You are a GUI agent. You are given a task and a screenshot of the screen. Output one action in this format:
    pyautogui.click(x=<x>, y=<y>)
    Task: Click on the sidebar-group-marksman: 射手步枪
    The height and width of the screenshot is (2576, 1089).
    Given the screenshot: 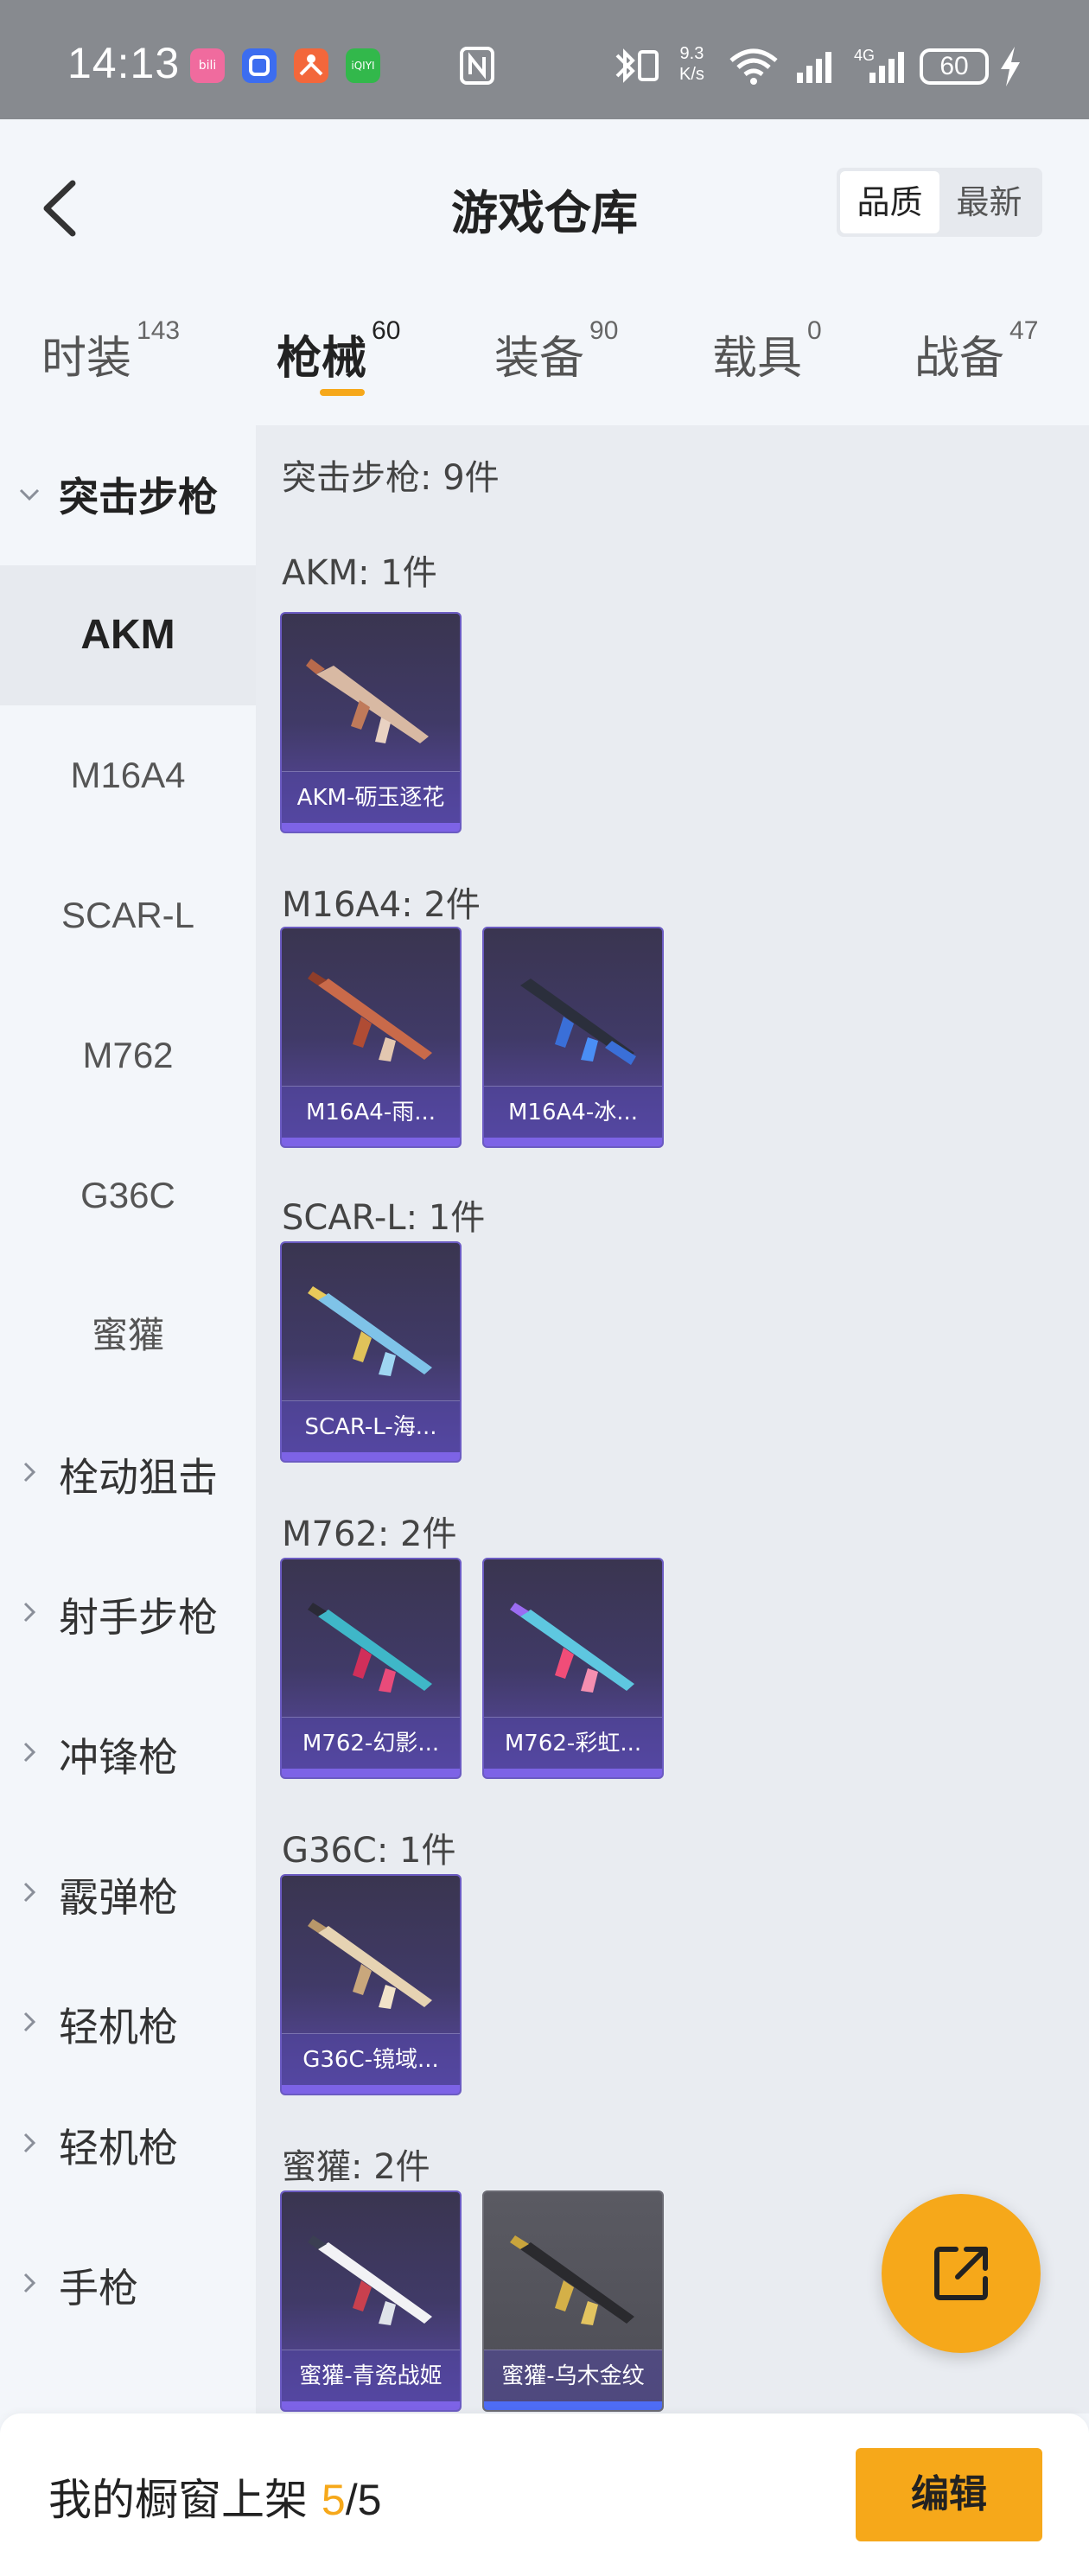 What is the action you would take?
    pyautogui.click(x=128, y=1615)
    